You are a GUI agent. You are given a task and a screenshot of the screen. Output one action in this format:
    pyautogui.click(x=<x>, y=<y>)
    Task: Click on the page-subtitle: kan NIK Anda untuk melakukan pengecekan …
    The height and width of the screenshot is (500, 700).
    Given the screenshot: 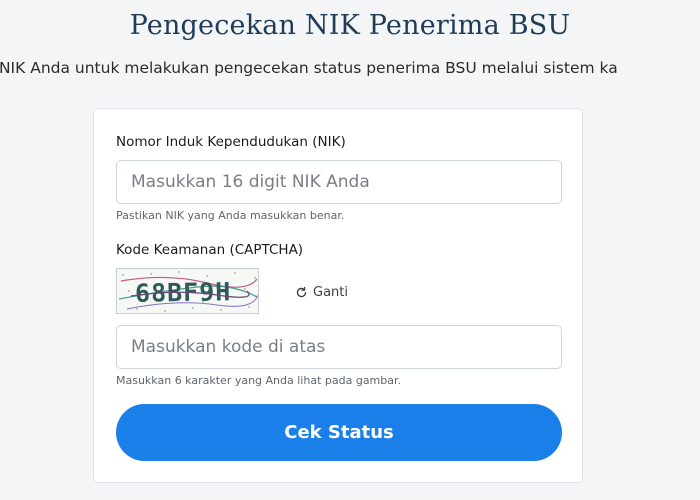 What is the action you would take?
    pyautogui.click(x=309, y=68)
    